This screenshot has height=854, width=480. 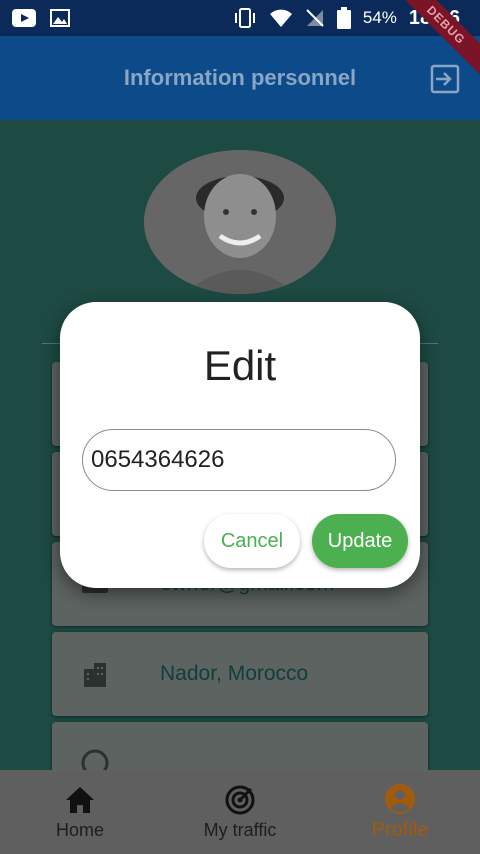 I want to click on account-circle-icon, so click(x=400, y=798).